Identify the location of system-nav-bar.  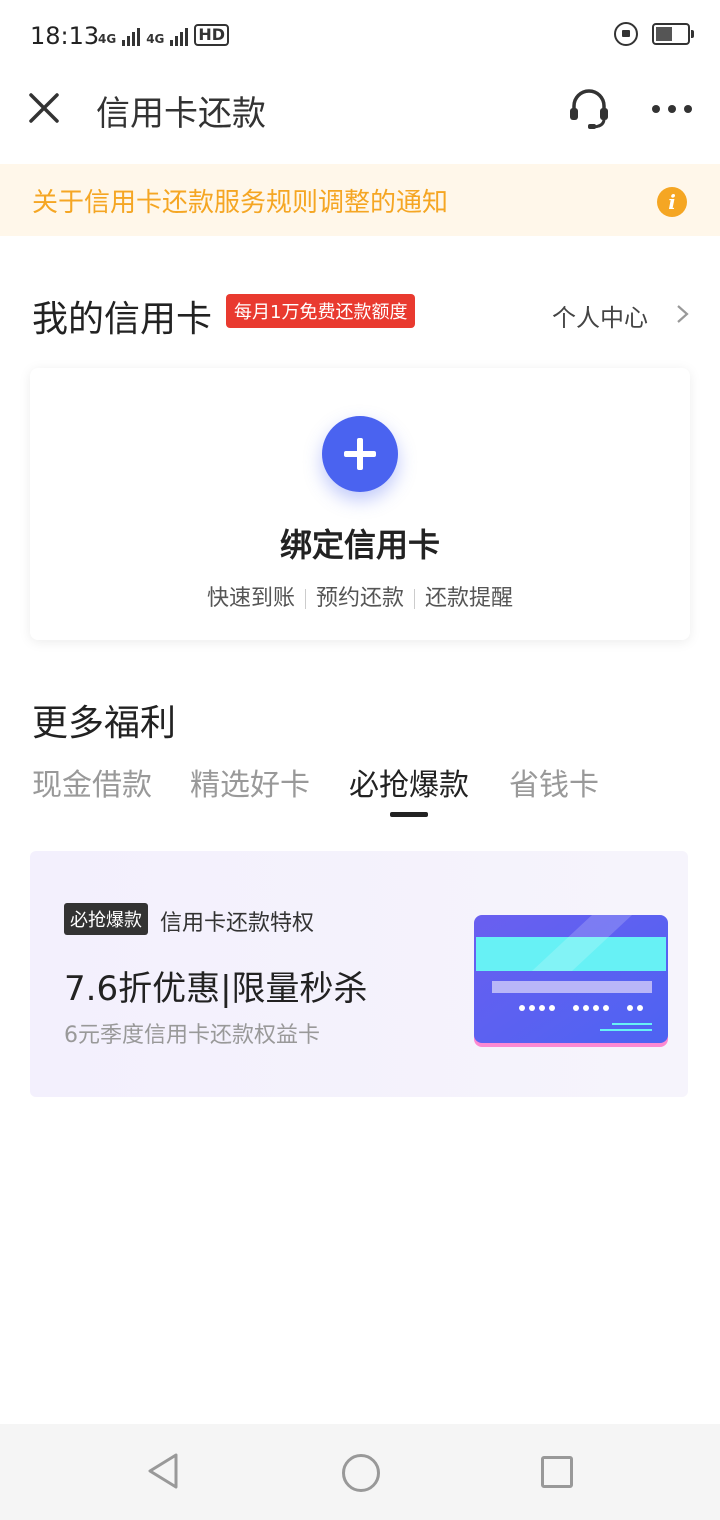
(360, 1472).